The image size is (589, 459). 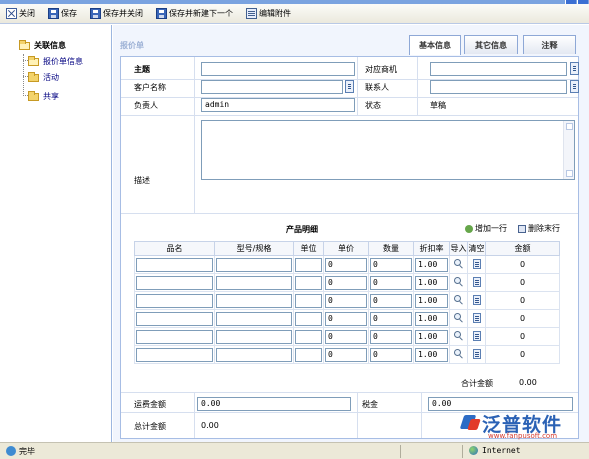 What do you see at coordinates (43, 77) in the screenshot?
I see `sidebar-item-activities: 活动` at bounding box center [43, 77].